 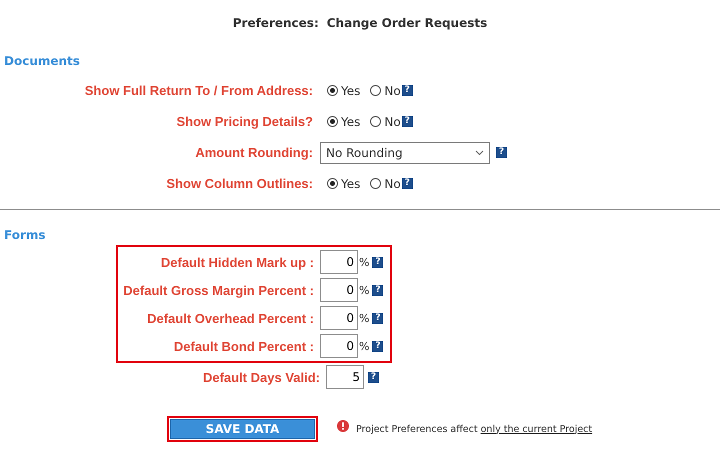 What do you see at coordinates (42, 61) in the screenshot?
I see `section-heading: Documents` at bounding box center [42, 61].